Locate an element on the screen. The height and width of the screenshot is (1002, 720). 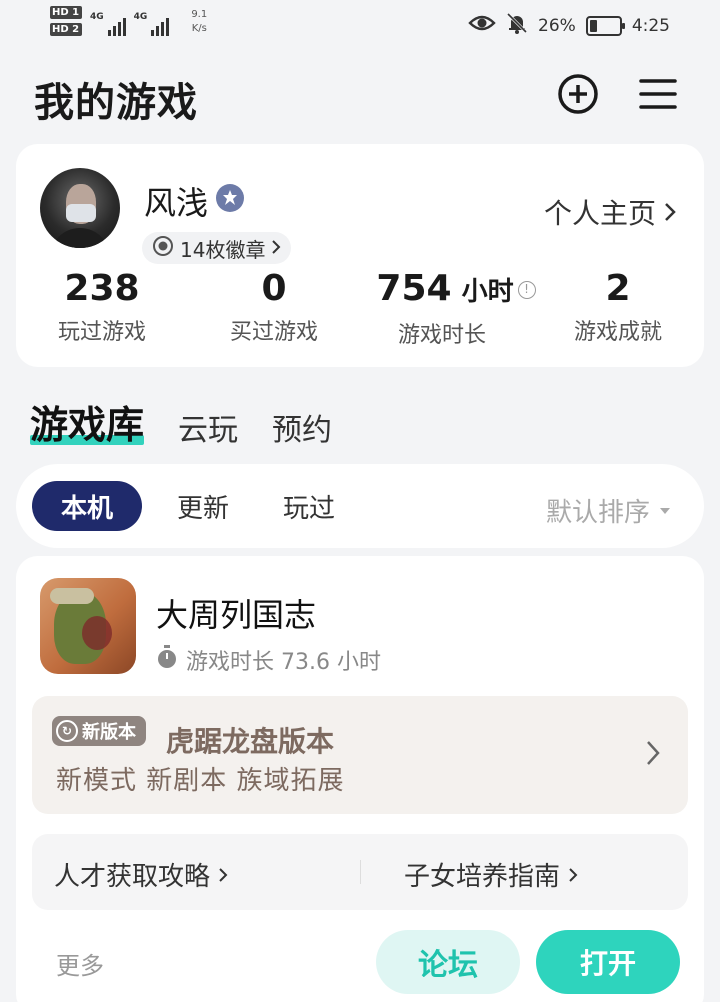
stopwatch-icon is located at coordinates (167, 660).